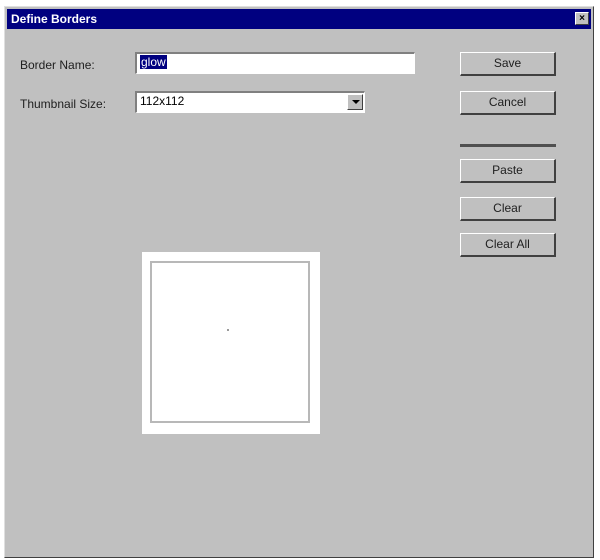 This screenshot has width=600, height=560. What do you see at coordinates (355, 102) in the screenshot?
I see `chevron-down-icon` at bounding box center [355, 102].